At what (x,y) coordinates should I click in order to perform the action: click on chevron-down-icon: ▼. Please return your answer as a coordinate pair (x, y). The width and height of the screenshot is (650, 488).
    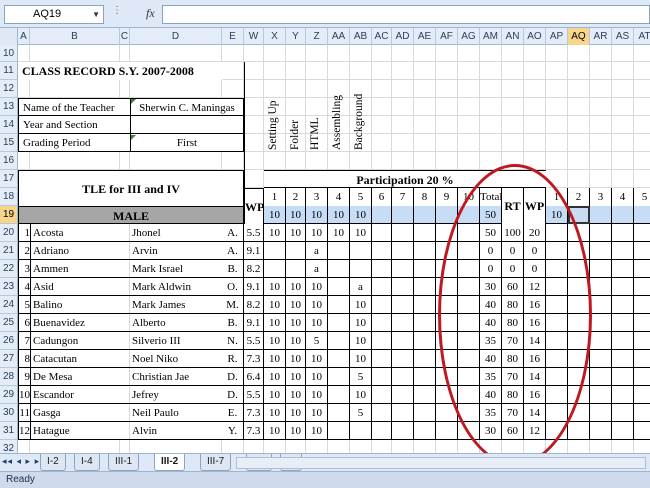
    Looking at the image, I should click on (96, 14).